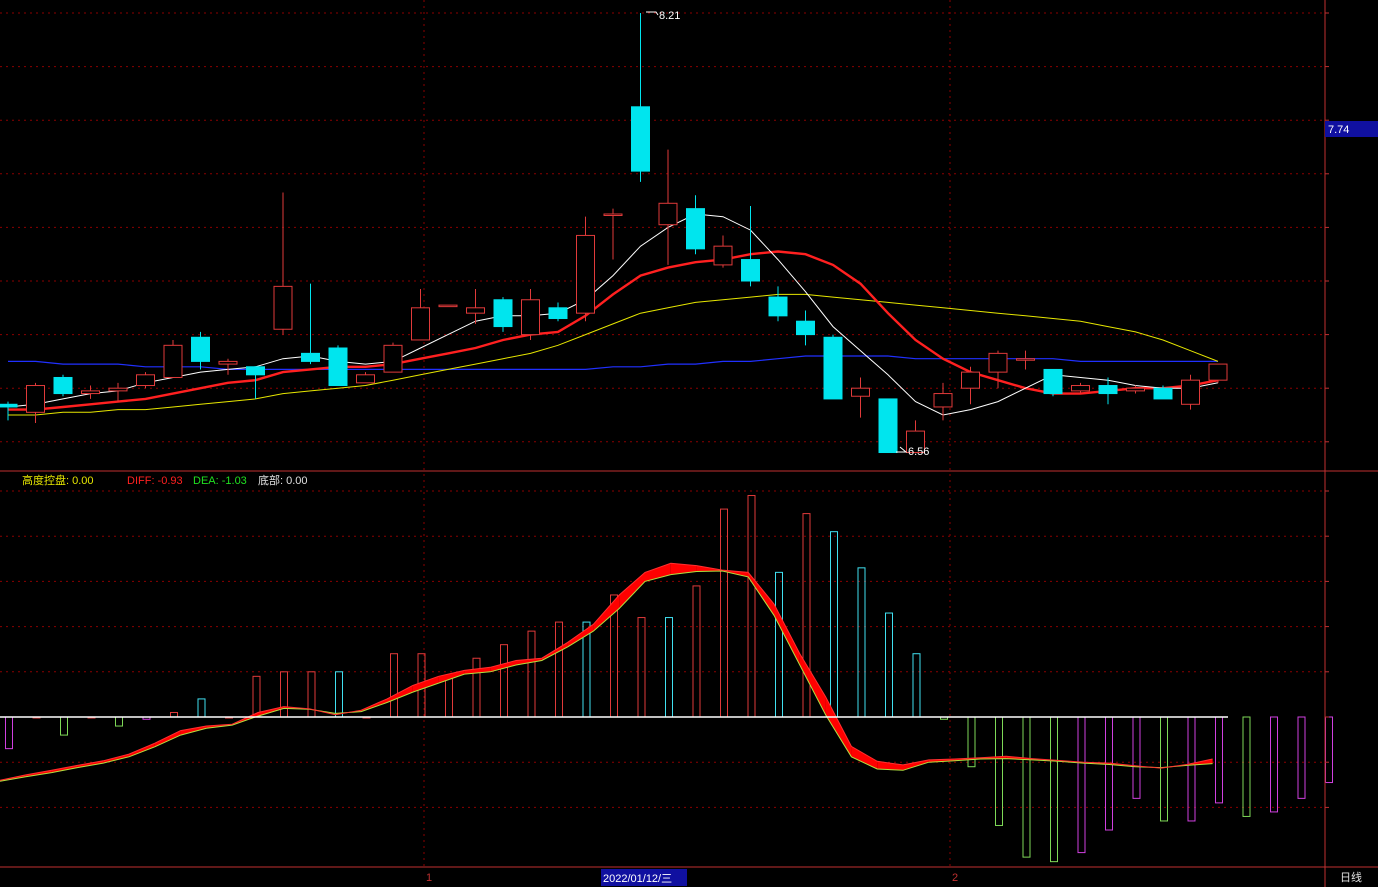 This screenshot has height=887, width=1378. What do you see at coordinates (918, 452) in the screenshot?
I see `low-price-label: 6.56` at bounding box center [918, 452].